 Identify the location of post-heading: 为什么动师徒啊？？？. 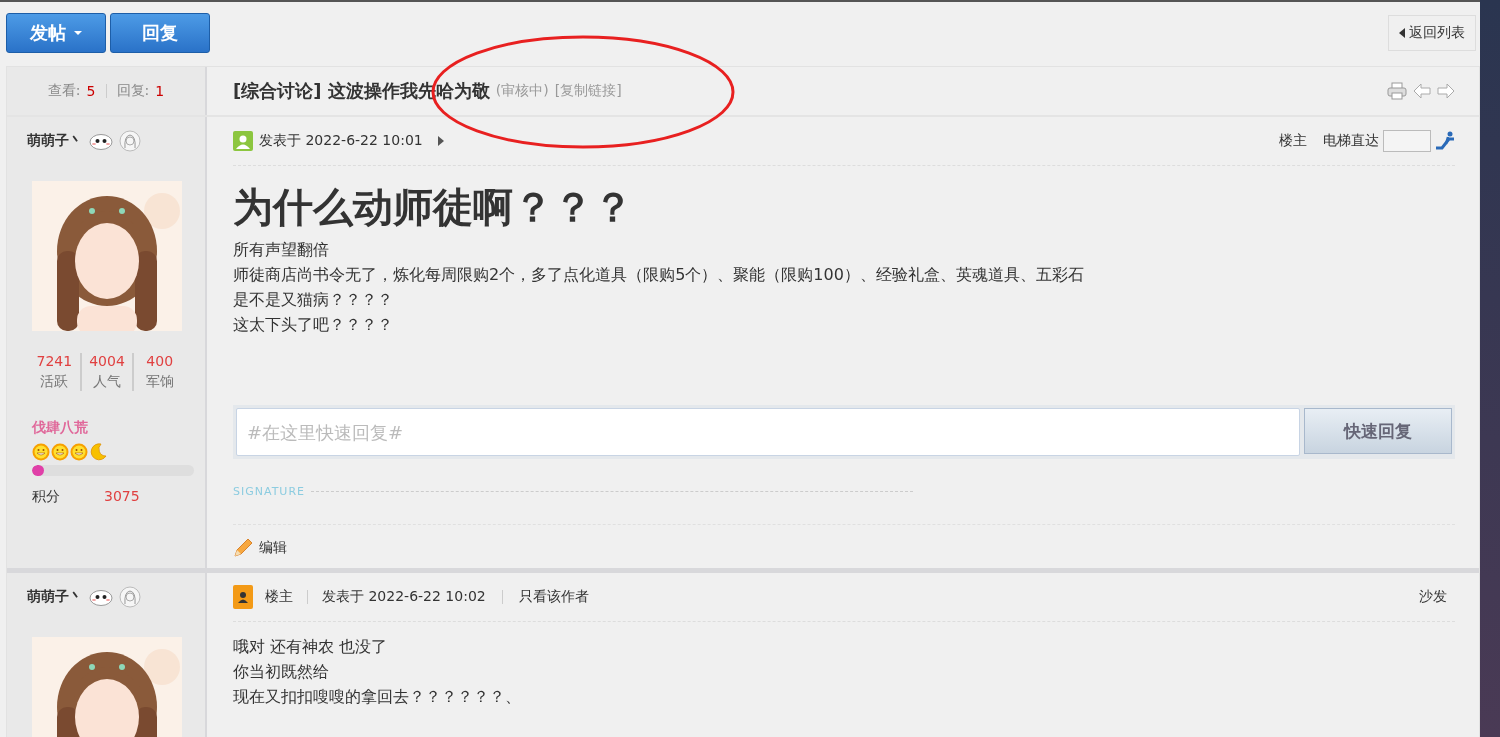
(433, 207).